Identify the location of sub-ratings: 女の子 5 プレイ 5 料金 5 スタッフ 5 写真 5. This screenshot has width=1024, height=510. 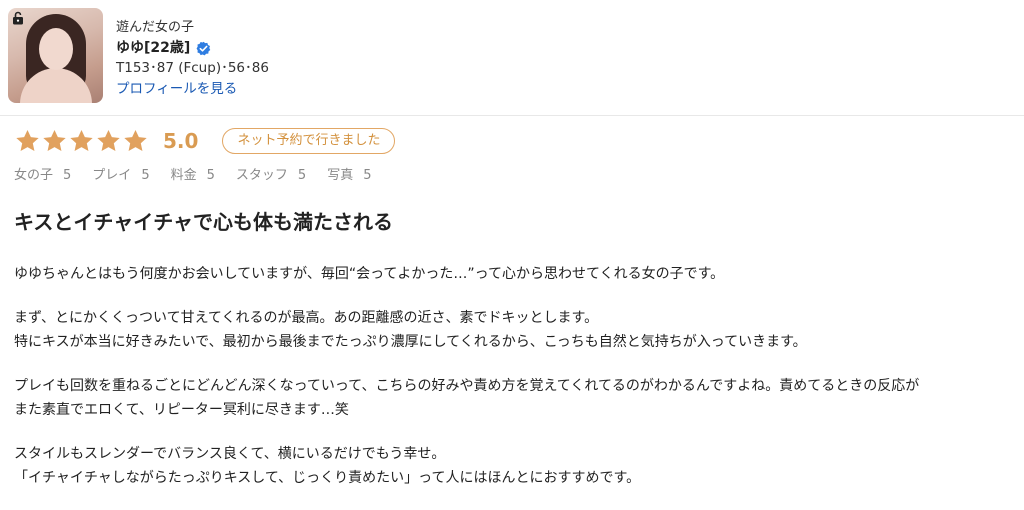
(203, 173).